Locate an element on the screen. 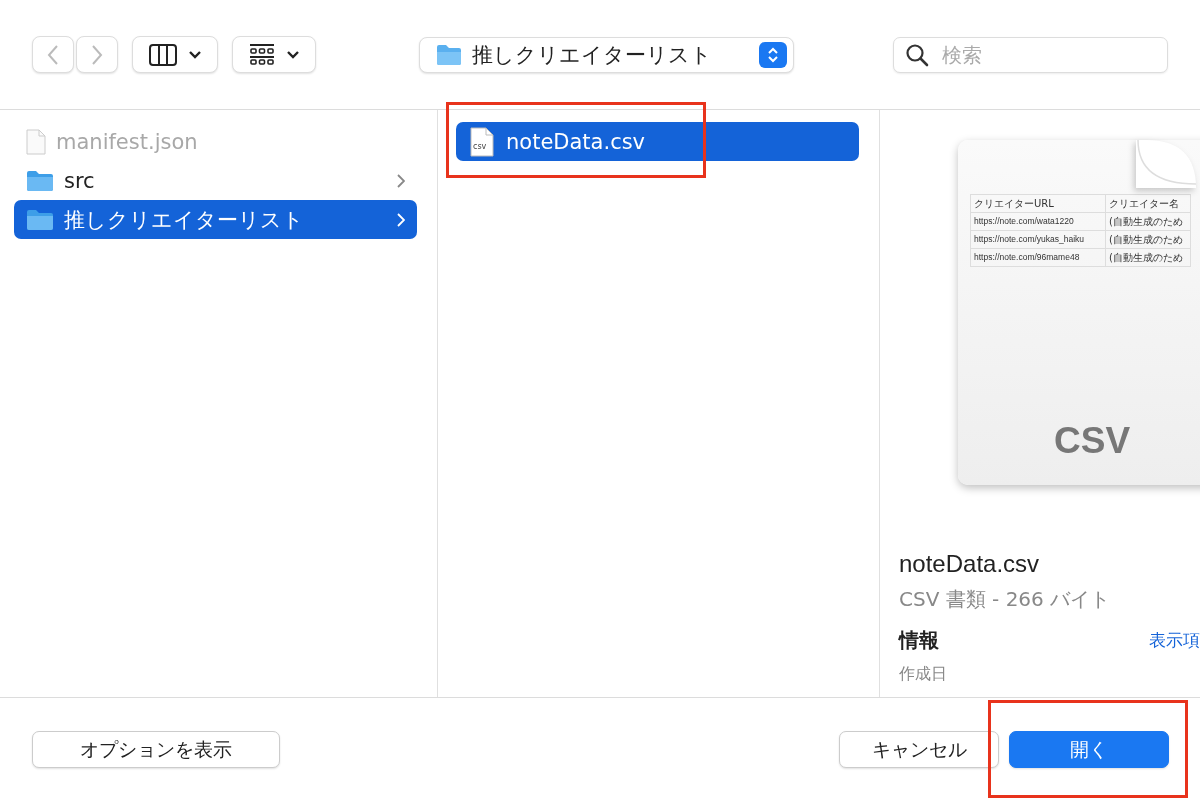  file-kind-size: CSV 書類 - 266 バイト is located at coordinates (1005, 599).